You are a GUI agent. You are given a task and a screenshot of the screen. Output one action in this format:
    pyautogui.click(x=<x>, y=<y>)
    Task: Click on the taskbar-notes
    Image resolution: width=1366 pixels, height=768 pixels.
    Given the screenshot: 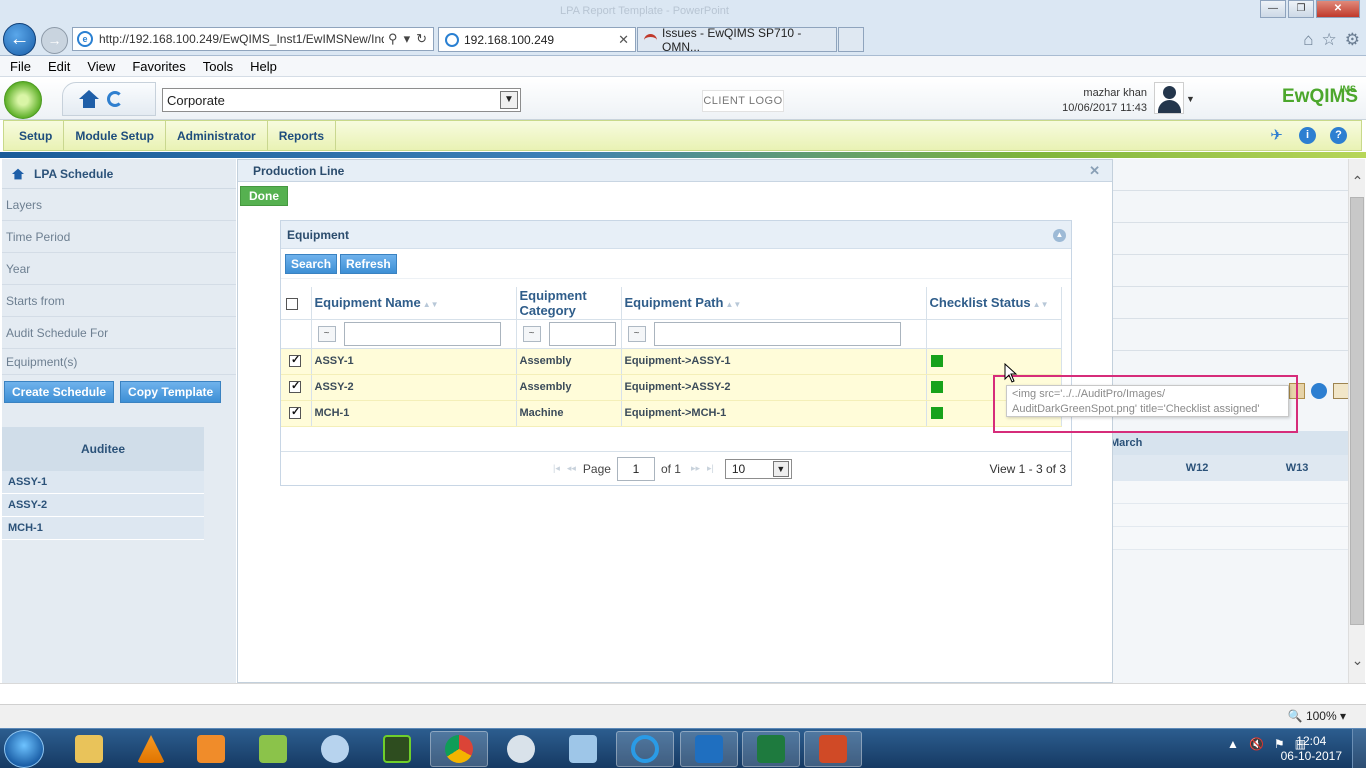 What is the action you would take?
    pyautogui.click(x=273, y=749)
    